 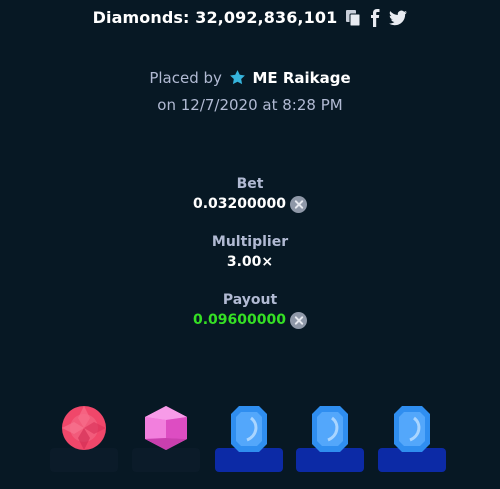 What do you see at coordinates (239, 320) in the screenshot?
I see `payout-value: 0.09600000` at bounding box center [239, 320].